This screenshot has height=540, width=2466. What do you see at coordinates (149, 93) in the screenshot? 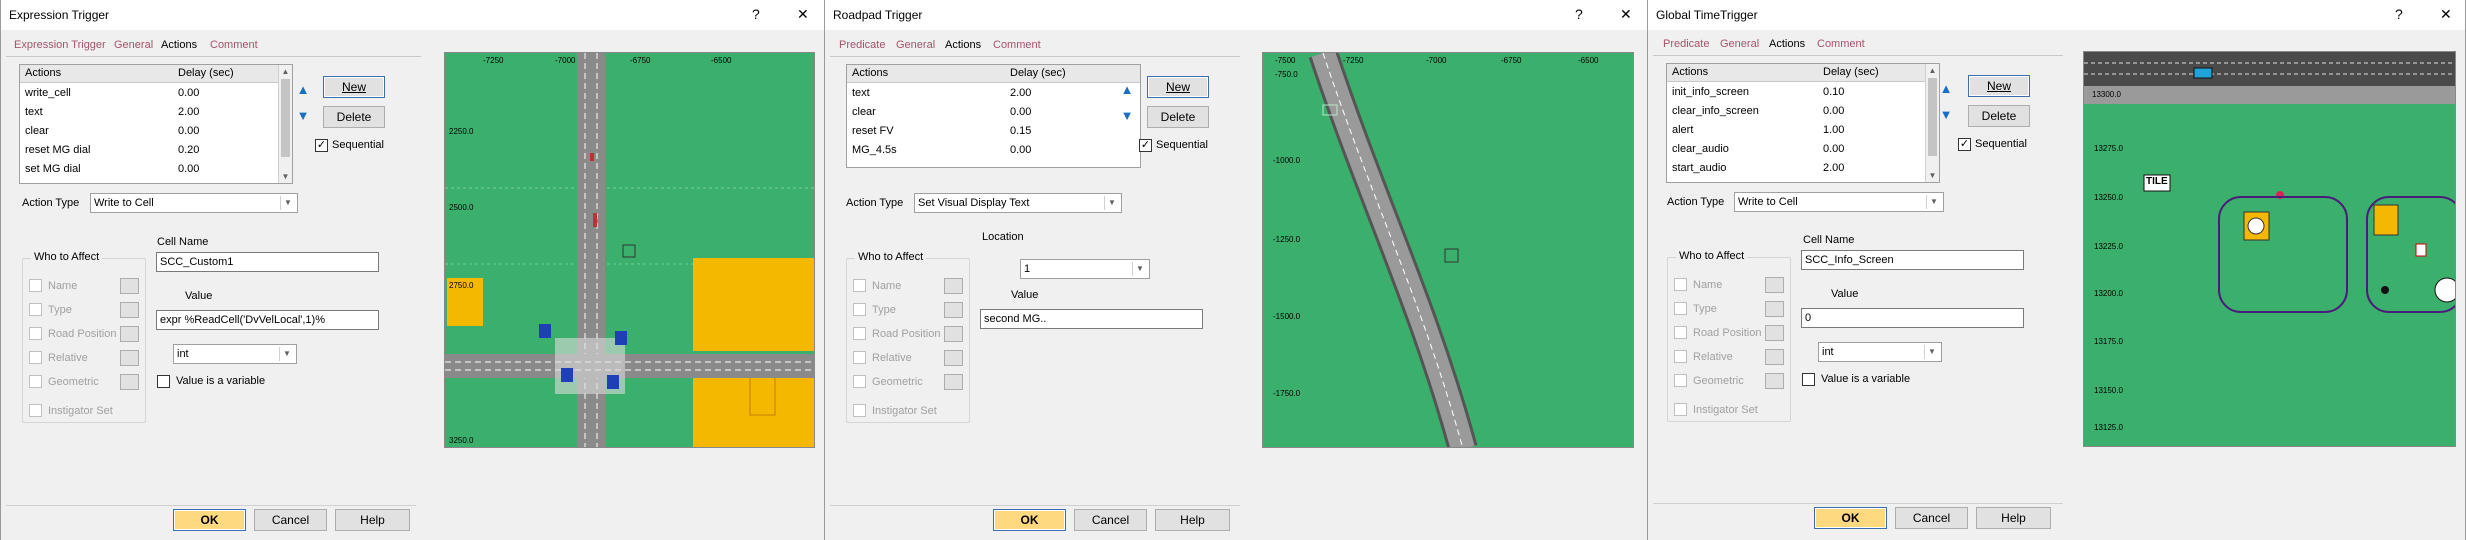
I see `table-row: write_cell 0.00` at bounding box center [149, 93].